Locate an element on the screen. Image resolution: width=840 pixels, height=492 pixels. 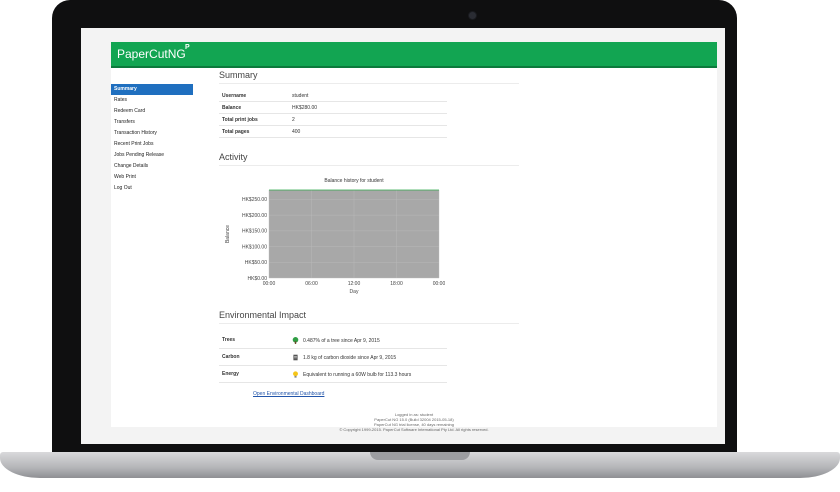
table-row: Username student is located at coordinates (333, 96).